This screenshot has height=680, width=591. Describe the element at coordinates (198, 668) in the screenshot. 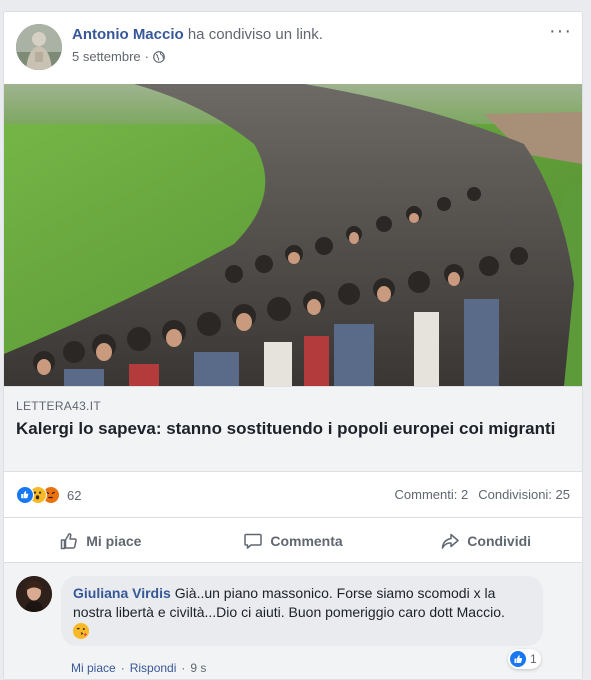

I see `comment-time: 9 s` at that location.